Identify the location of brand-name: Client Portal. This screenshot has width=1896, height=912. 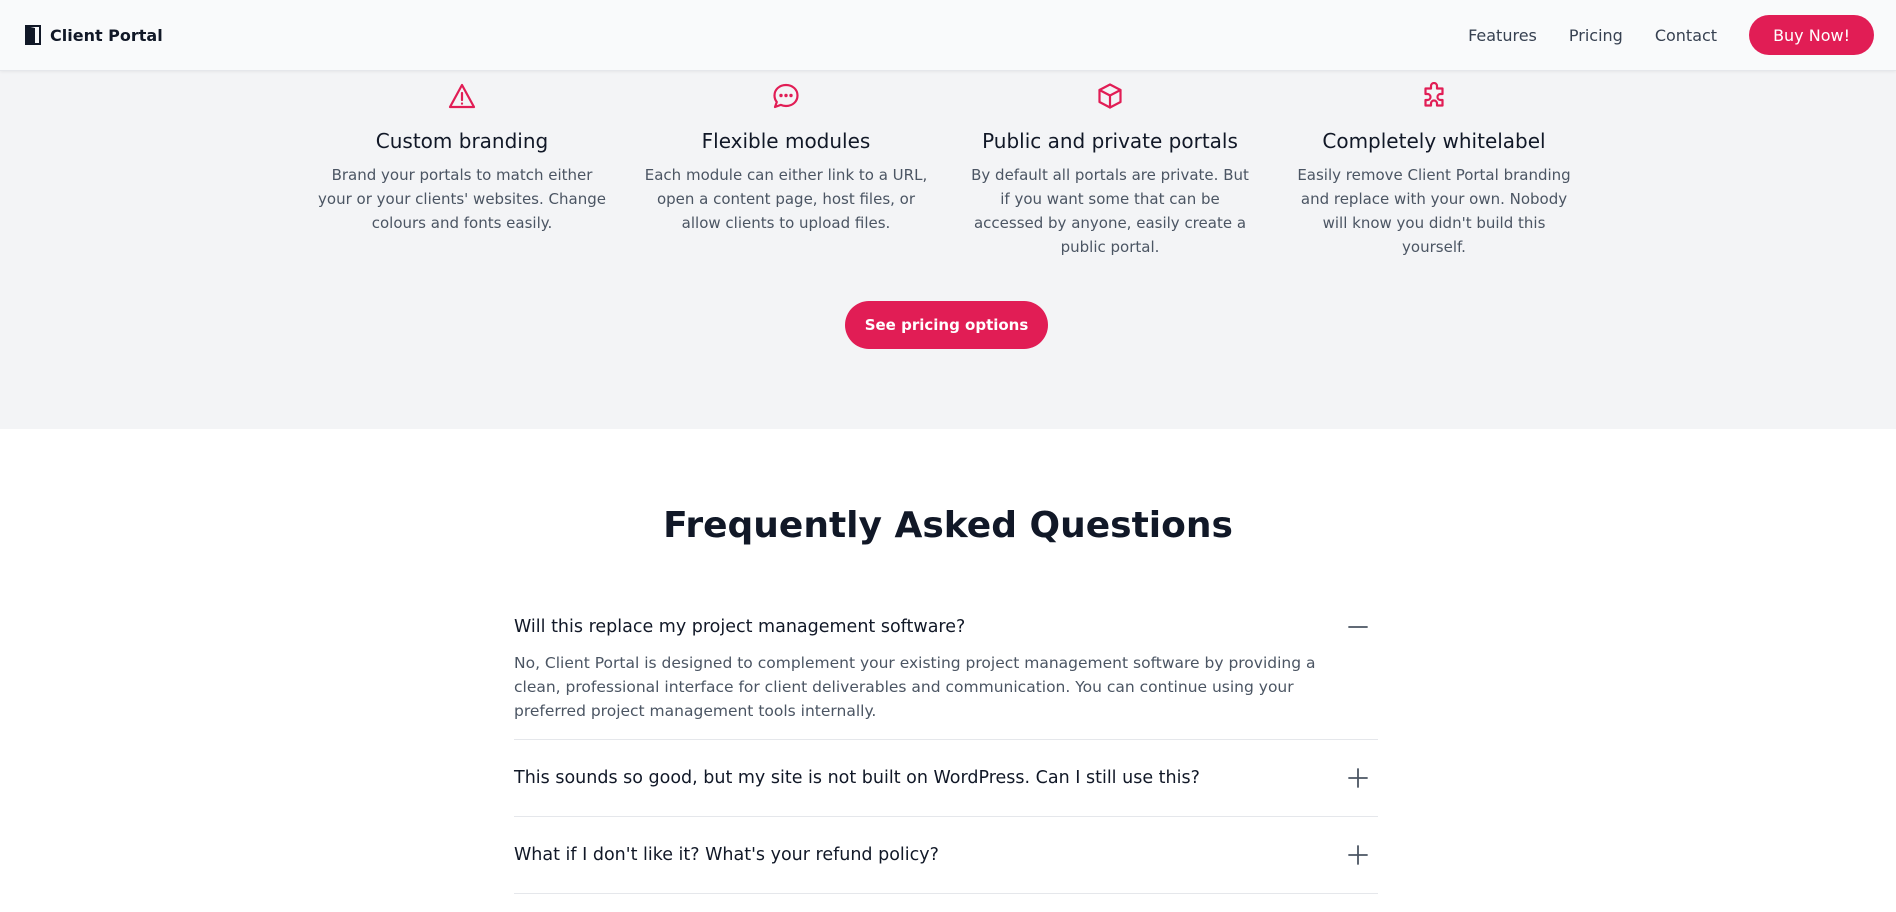
(106, 35).